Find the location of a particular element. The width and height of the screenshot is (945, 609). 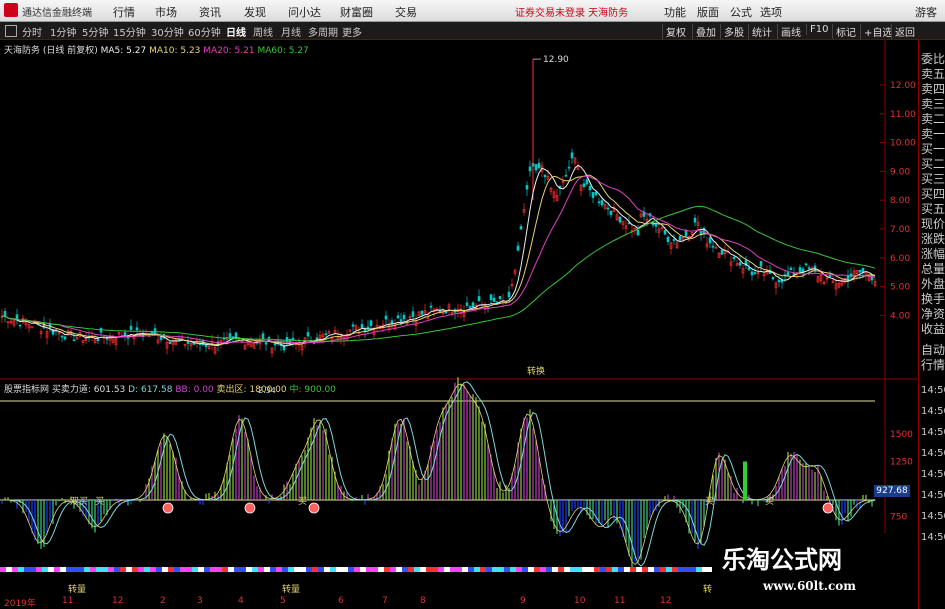

menu-layout: 版面 is located at coordinates (708, 12).